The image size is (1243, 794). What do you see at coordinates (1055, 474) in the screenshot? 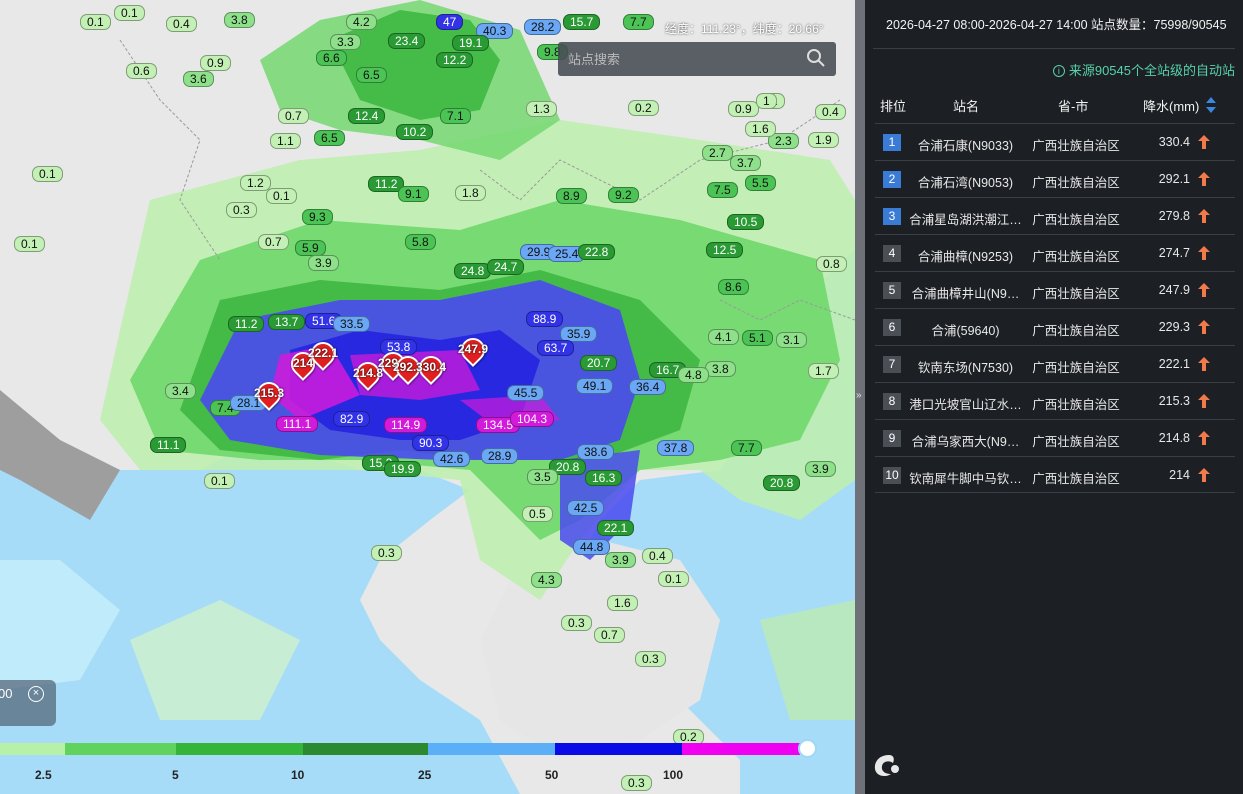
I see `table-row: 10 钦南犀牛脚中马钦… 广西壮族自治区 214` at bounding box center [1055, 474].